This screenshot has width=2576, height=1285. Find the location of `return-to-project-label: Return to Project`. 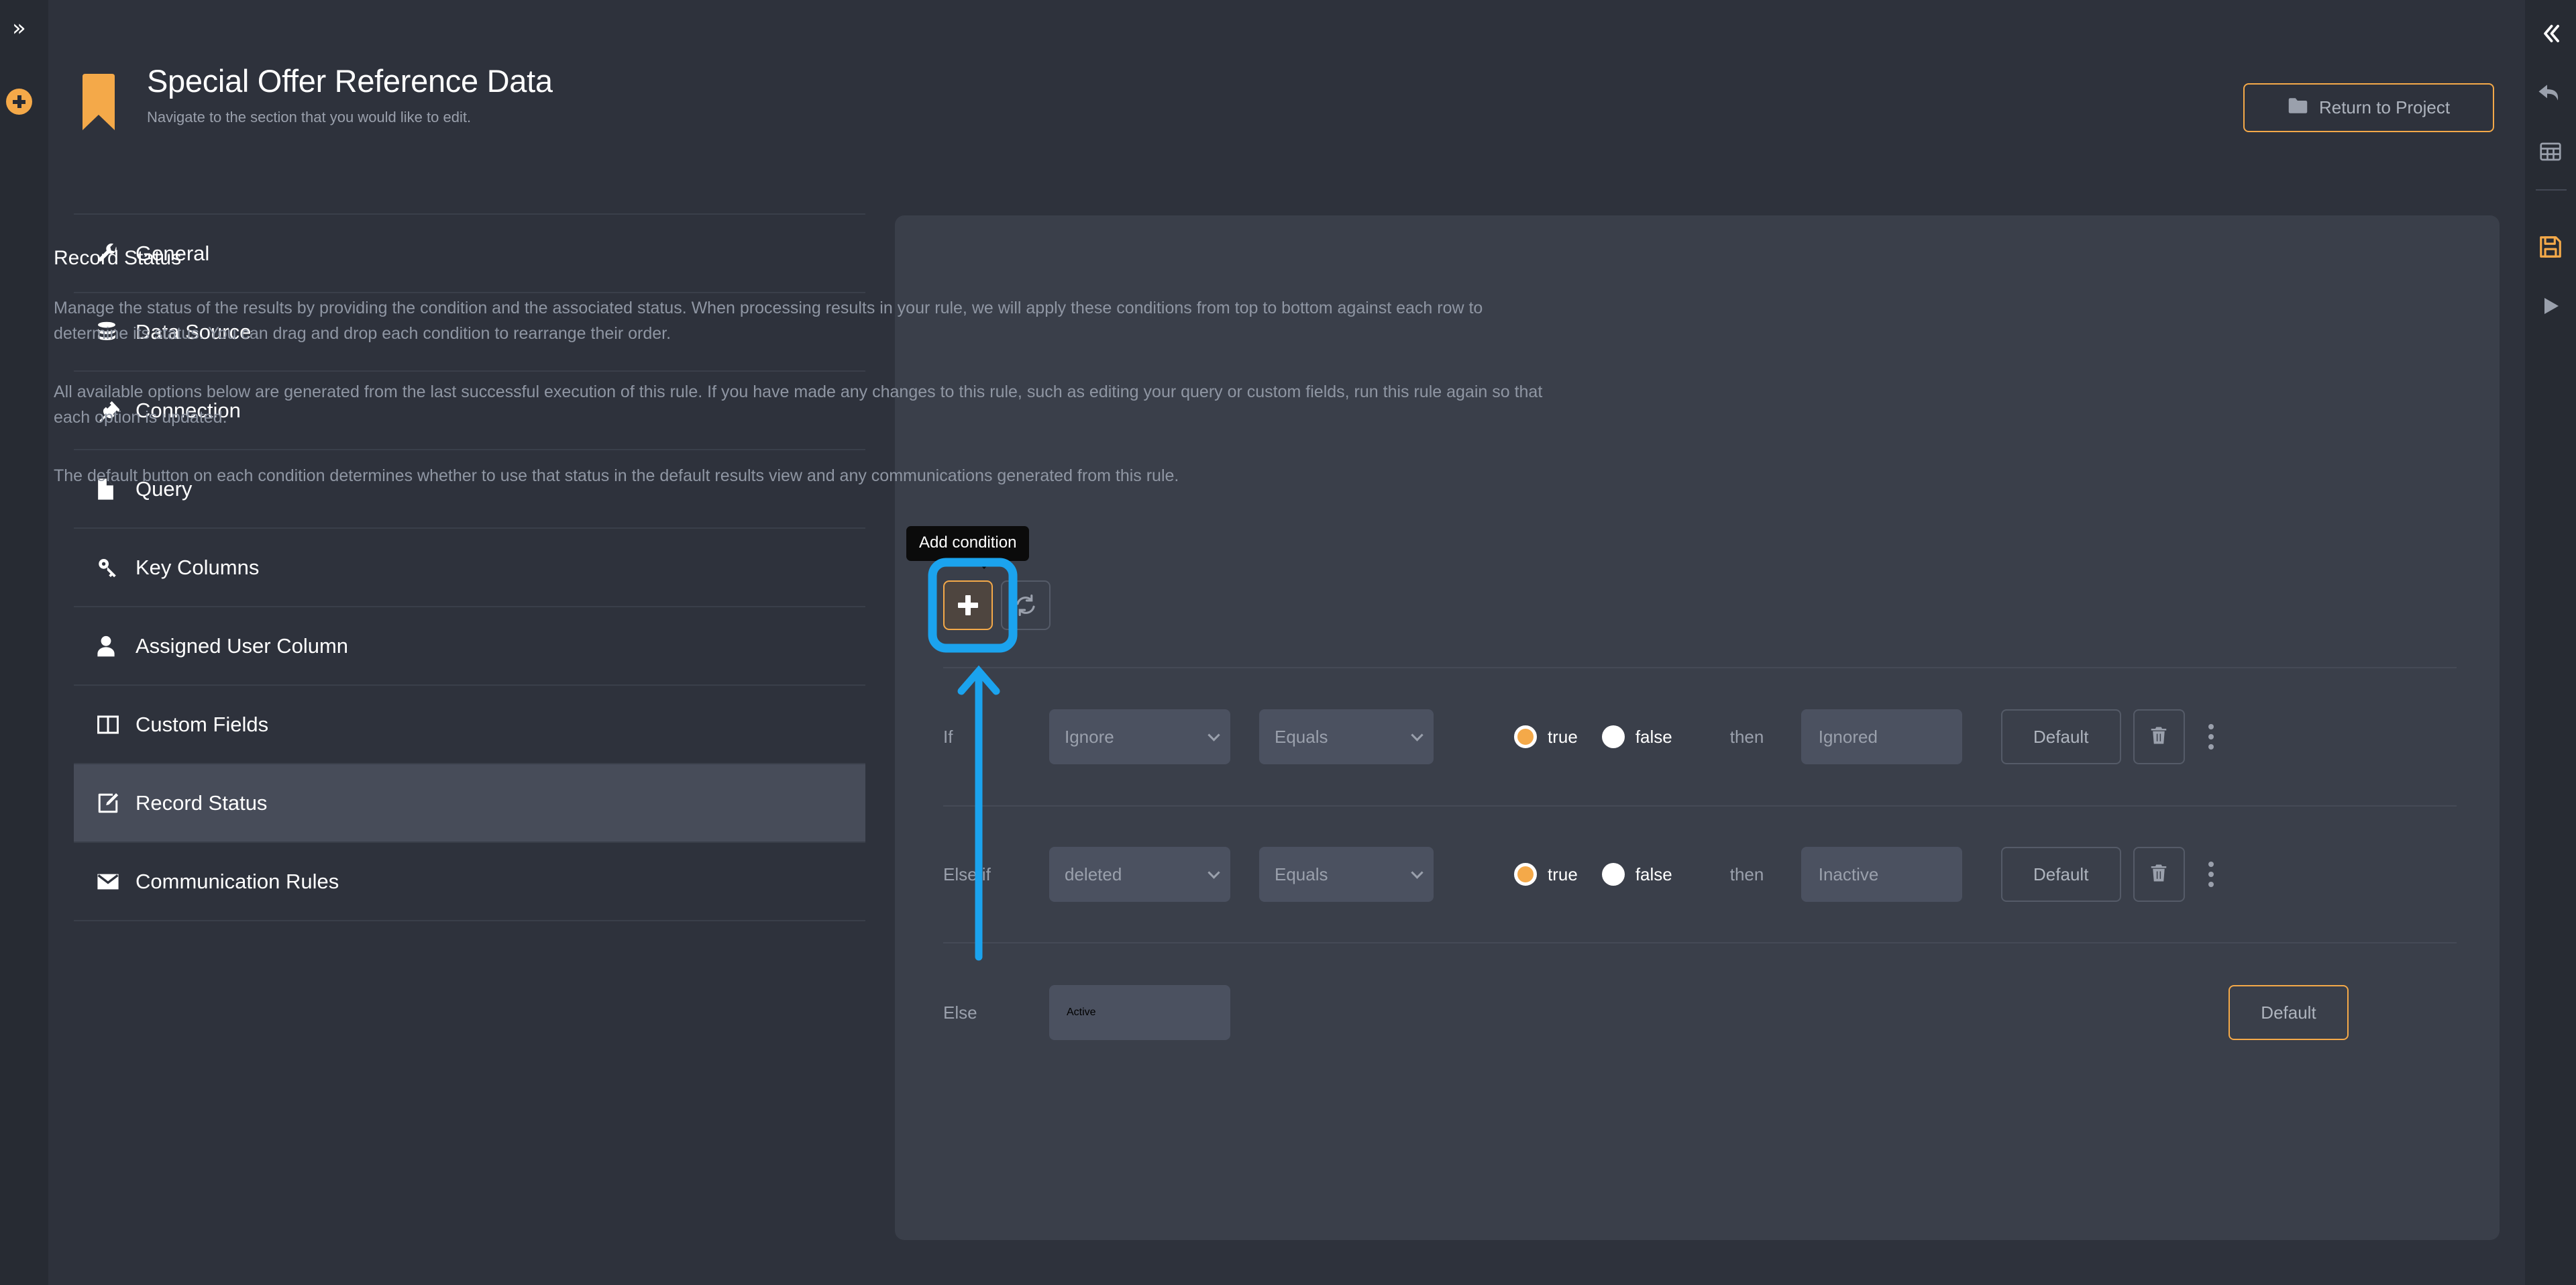

return-to-project-label: Return to Project is located at coordinates (2384, 107).